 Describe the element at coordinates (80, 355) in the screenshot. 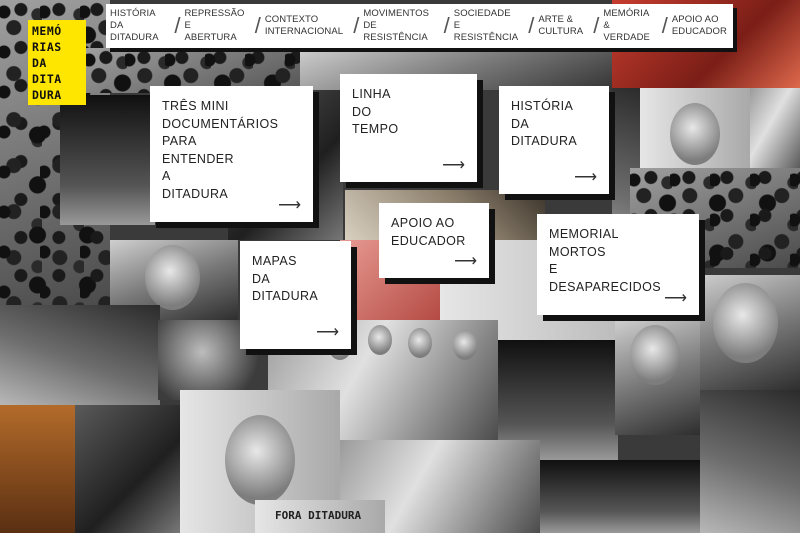

I see `photo-police-scene` at that location.